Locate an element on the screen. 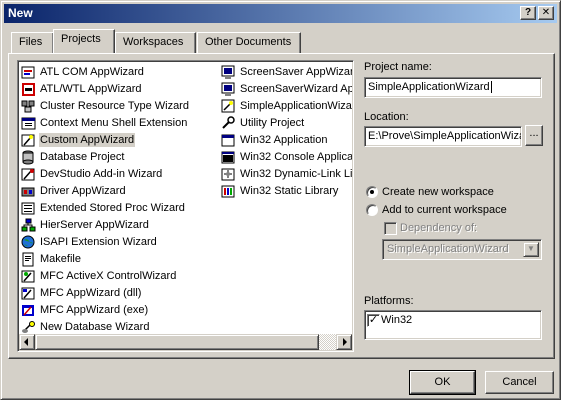  tab-files-label: Files is located at coordinates (31, 42).